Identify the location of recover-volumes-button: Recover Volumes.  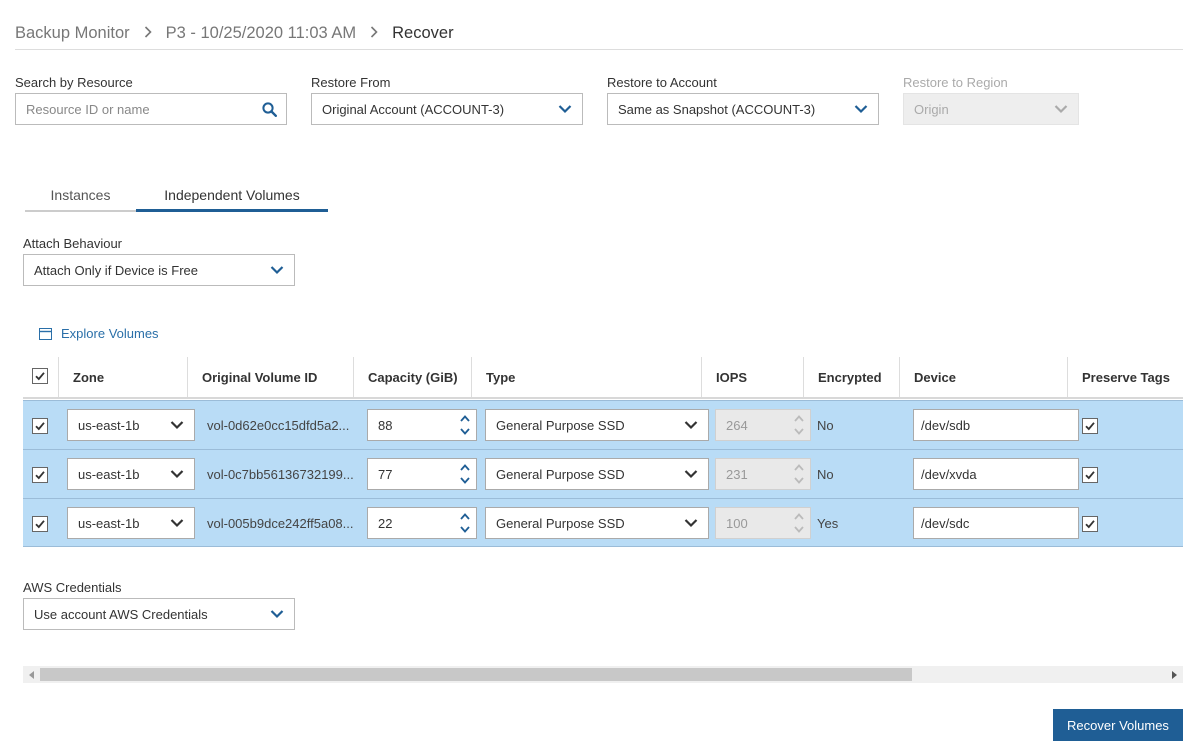
(1118, 725).